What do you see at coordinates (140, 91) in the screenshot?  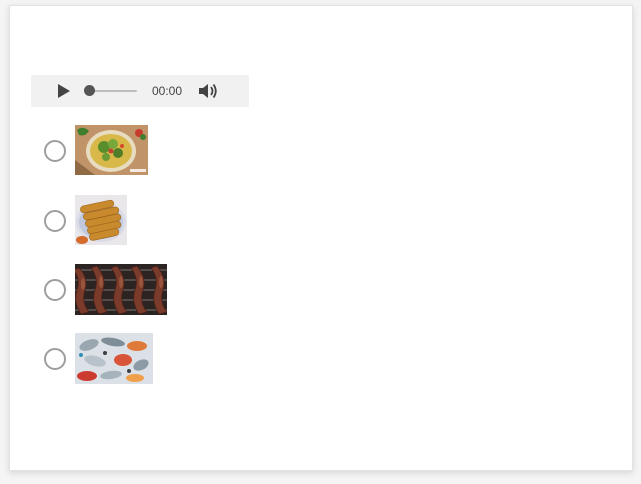 I see `audio-player: 00:00` at bounding box center [140, 91].